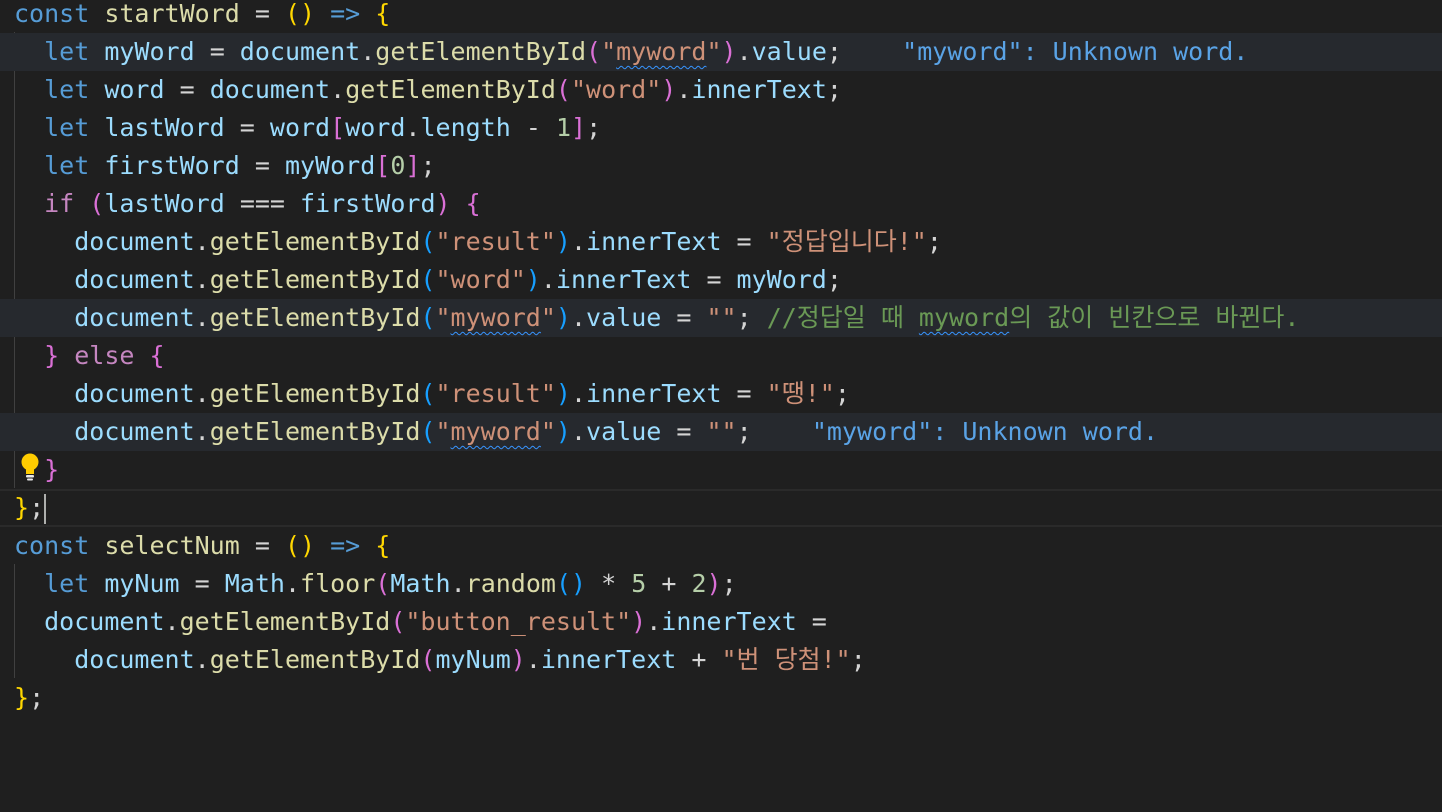 The image size is (1442, 812). What do you see at coordinates (721, 470) in the screenshot?
I see `code-line: }` at bounding box center [721, 470].